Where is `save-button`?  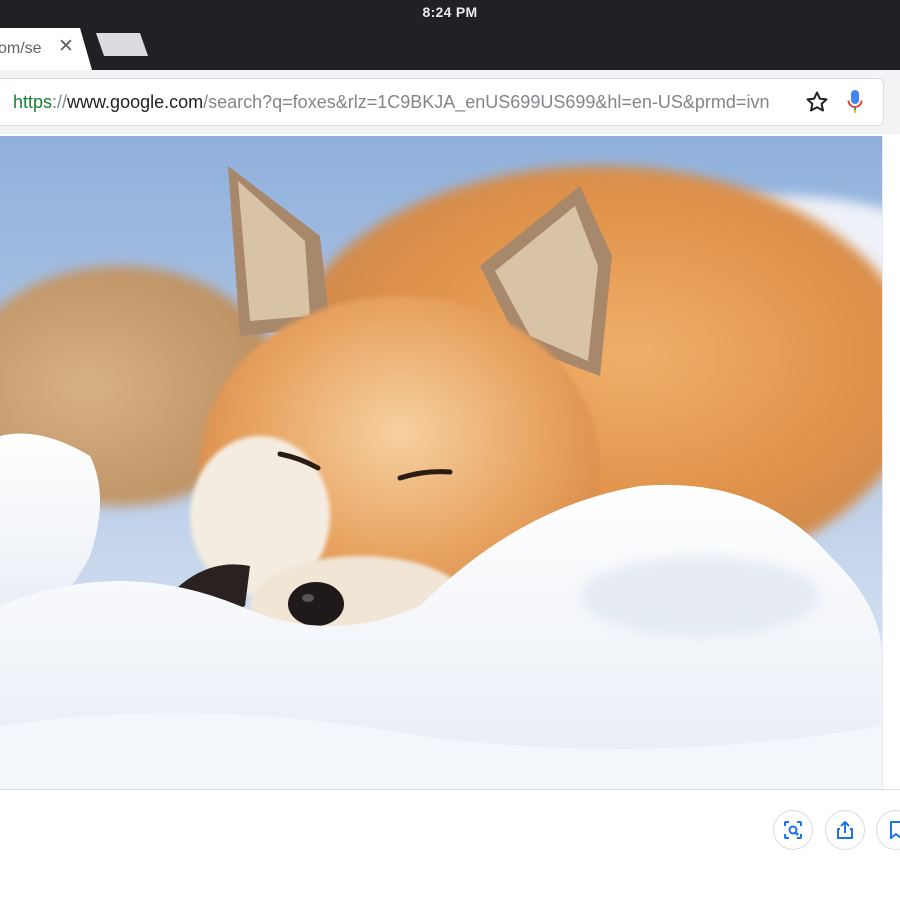
save-button is located at coordinates (888, 830).